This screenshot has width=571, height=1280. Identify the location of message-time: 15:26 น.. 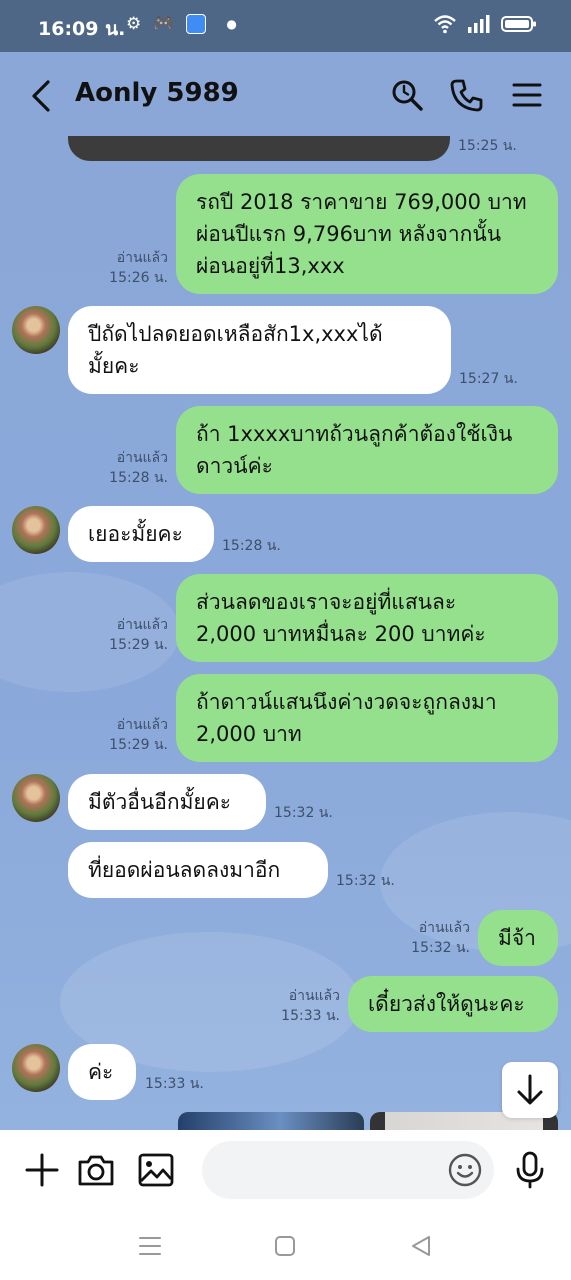
(138, 278).